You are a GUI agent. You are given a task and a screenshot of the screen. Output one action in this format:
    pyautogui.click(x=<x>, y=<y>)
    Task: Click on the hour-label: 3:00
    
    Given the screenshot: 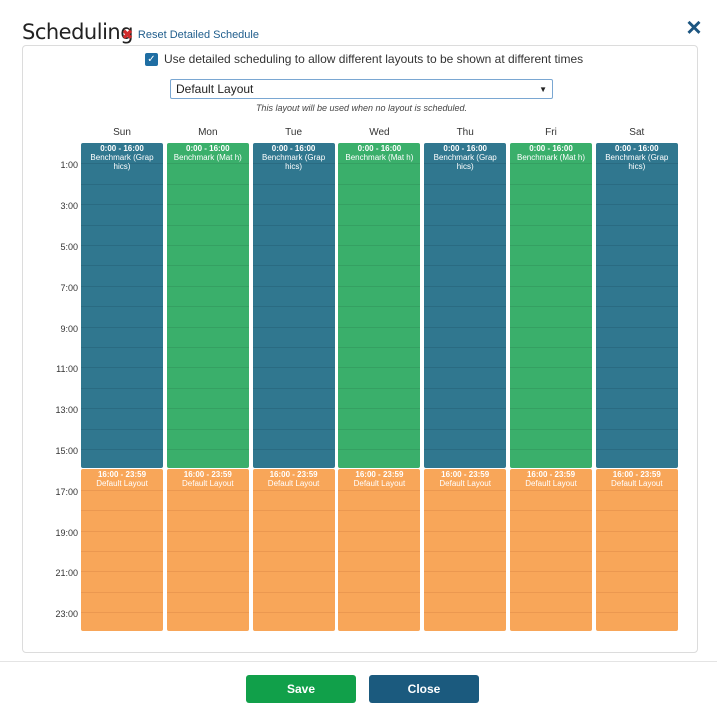 What is the action you would take?
    pyautogui.click(x=69, y=206)
    